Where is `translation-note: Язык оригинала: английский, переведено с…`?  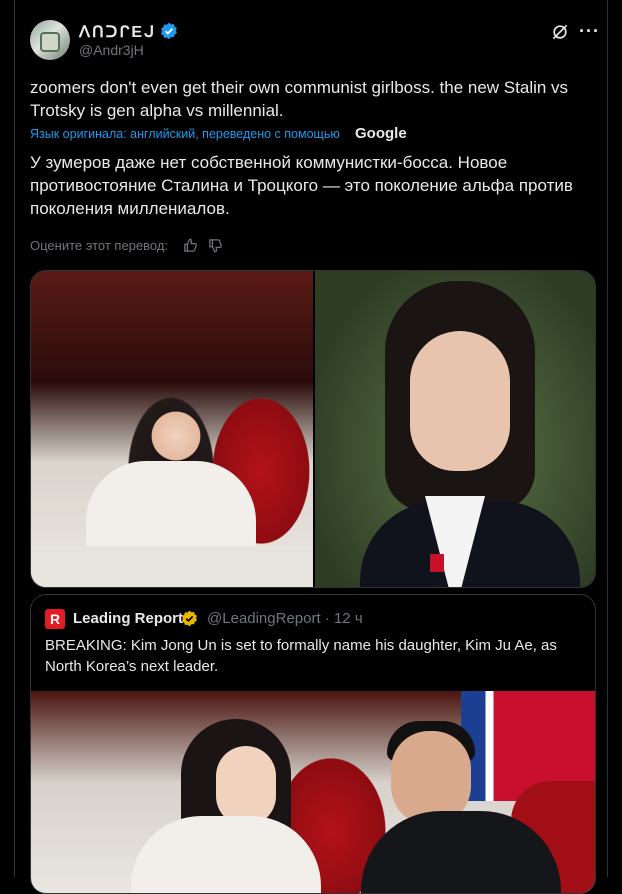 translation-note: Язык оригинала: английский, переведено с… is located at coordinates (185, 134).